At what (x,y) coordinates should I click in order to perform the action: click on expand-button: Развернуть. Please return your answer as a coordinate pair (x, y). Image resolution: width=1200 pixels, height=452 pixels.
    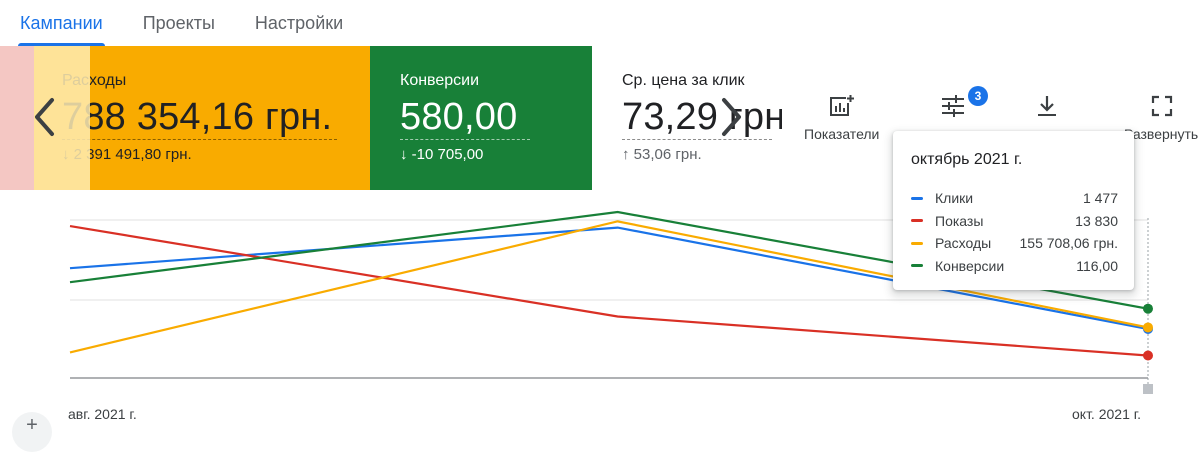
    Looking at the image, I should click on (1161, 118).